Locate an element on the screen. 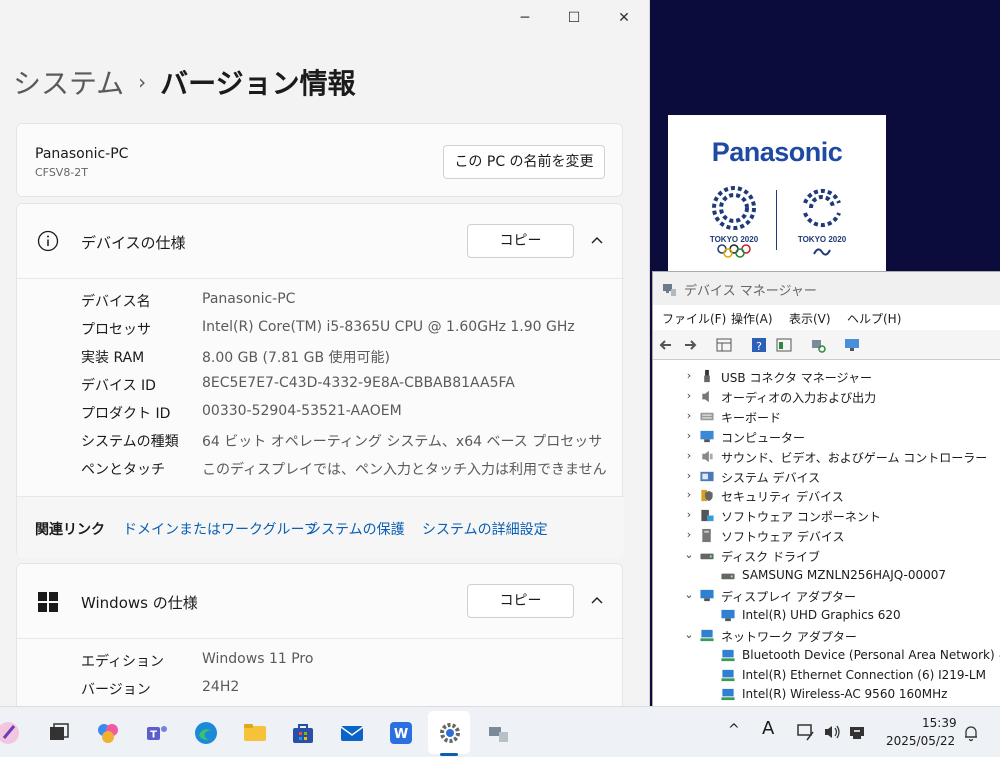  copy-windows-specs-button: コピー is located at coordinates (520, 601).